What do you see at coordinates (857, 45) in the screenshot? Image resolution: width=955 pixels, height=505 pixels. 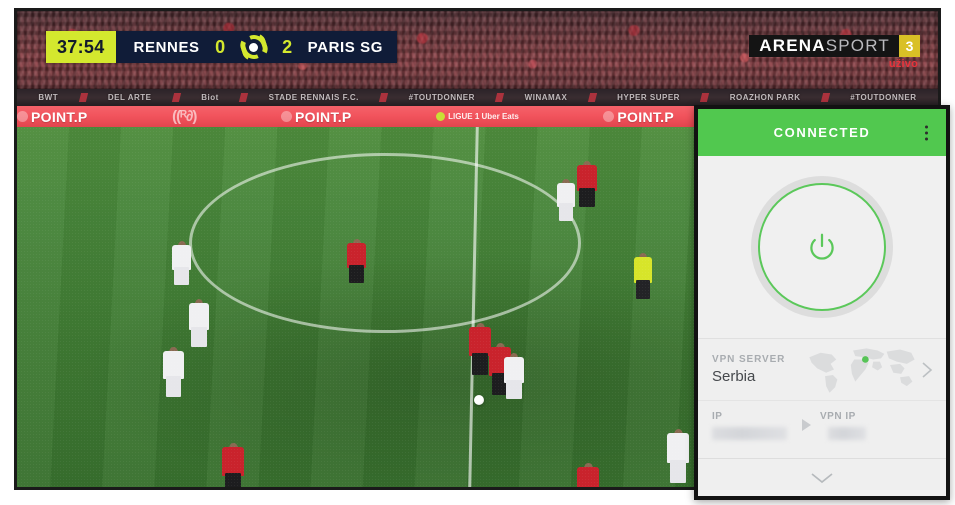 I see `broadcaster-name-light: SPORT` at bounding box center [857, 45].